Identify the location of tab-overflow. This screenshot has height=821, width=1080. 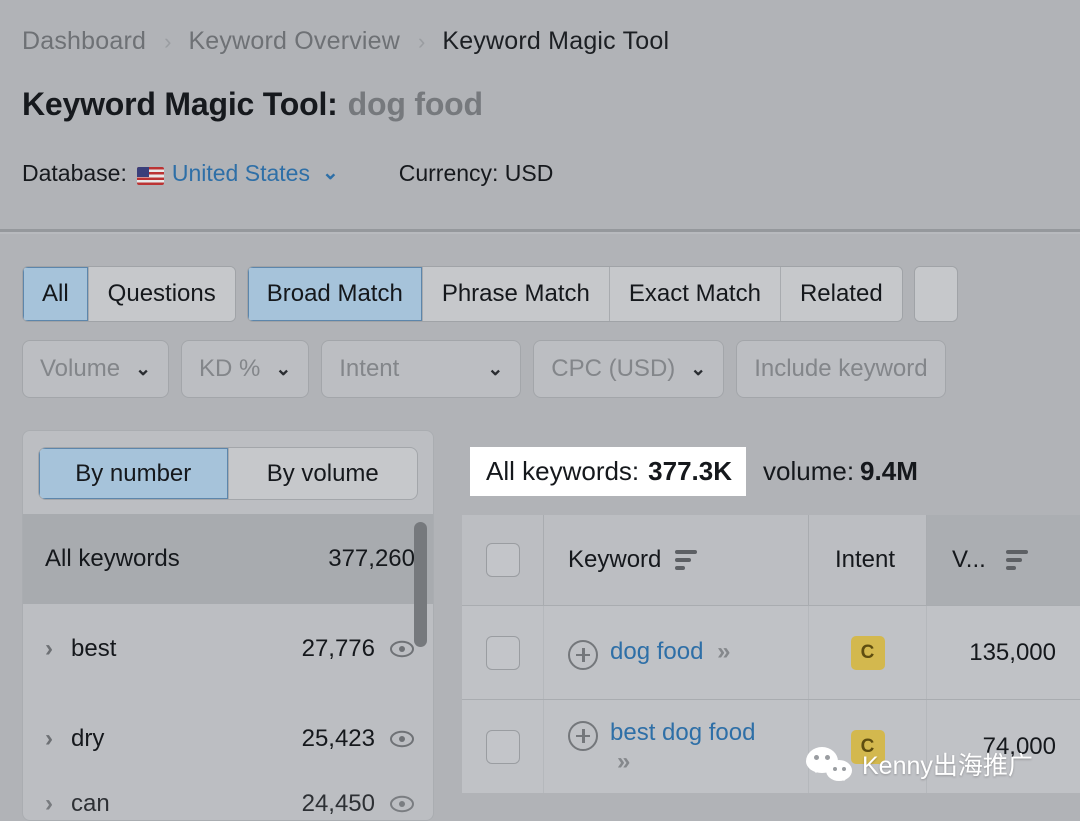
(933, 294).